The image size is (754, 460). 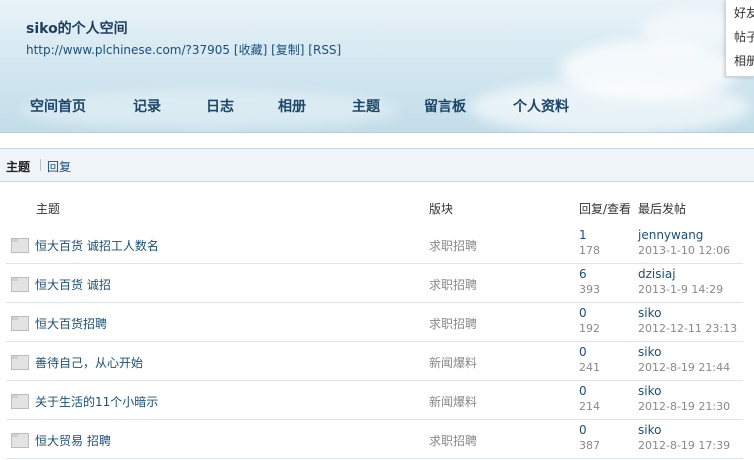 I want to click on copy-link: [复制], so click(x=287, y=50).